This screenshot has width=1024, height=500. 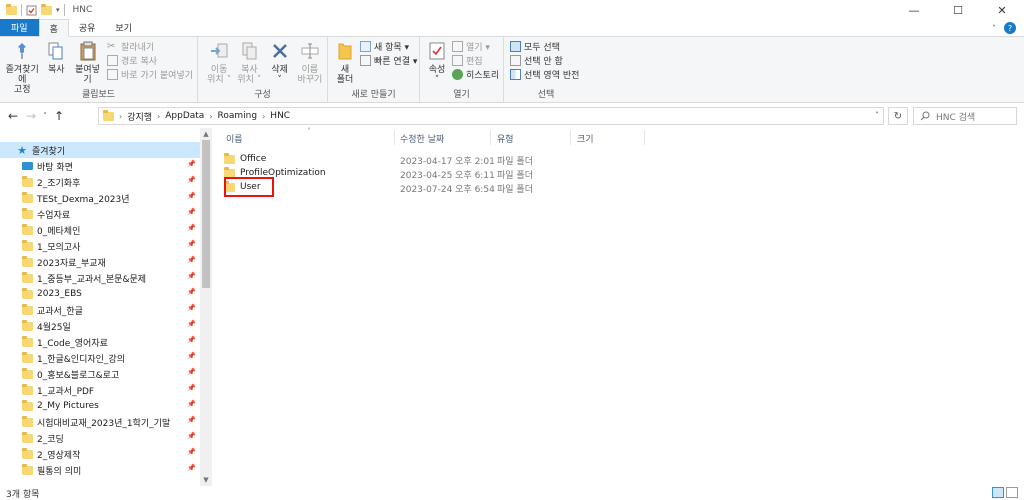 What do you see at coordinates (373, 95) in the screenshot?
I see `new-group-label: 새로 만들기` at bounding box center [373, 95].